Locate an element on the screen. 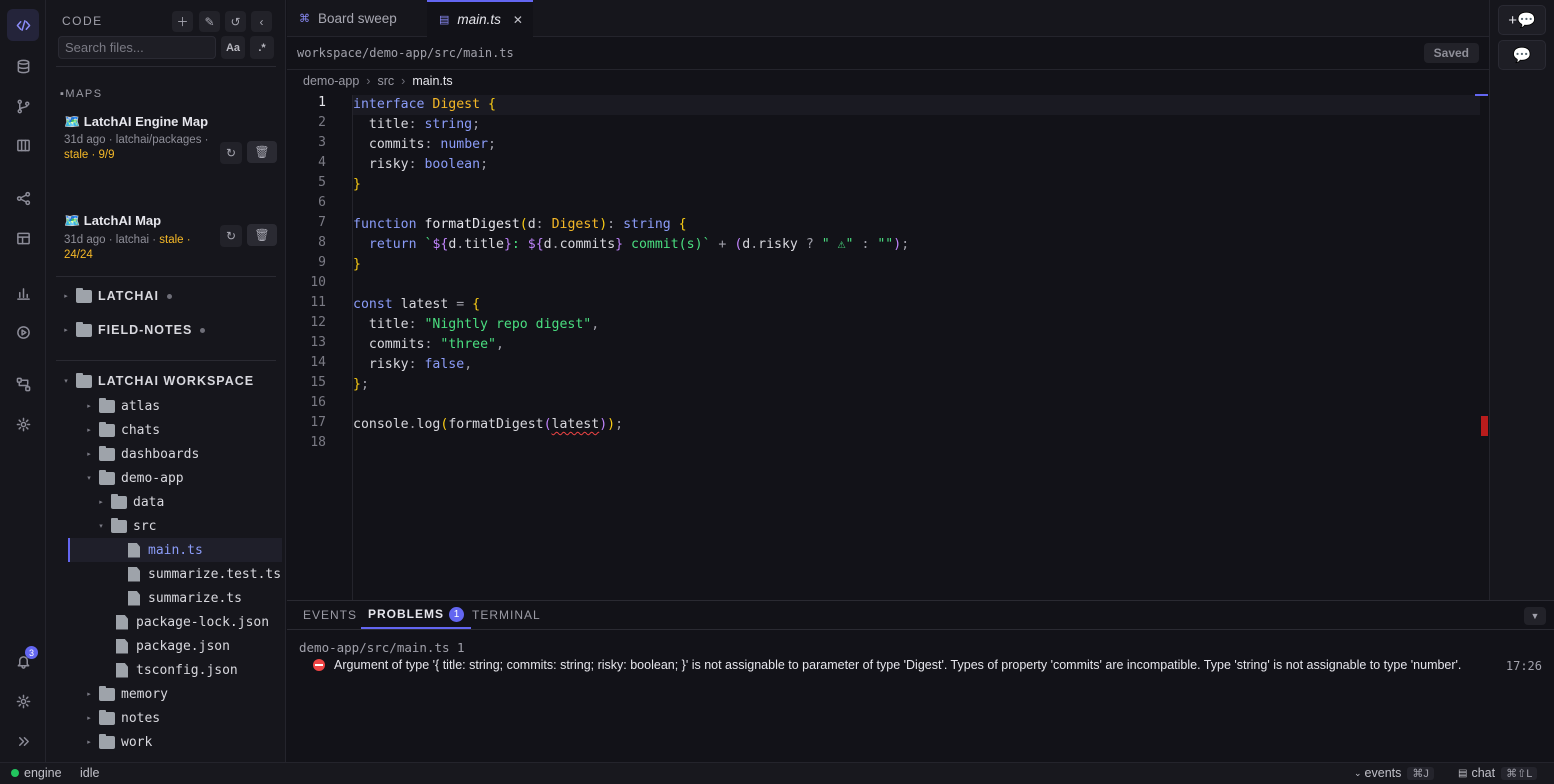 This screenshot has width=1554, height=784. share-icon is located at coordinates (23, 198).